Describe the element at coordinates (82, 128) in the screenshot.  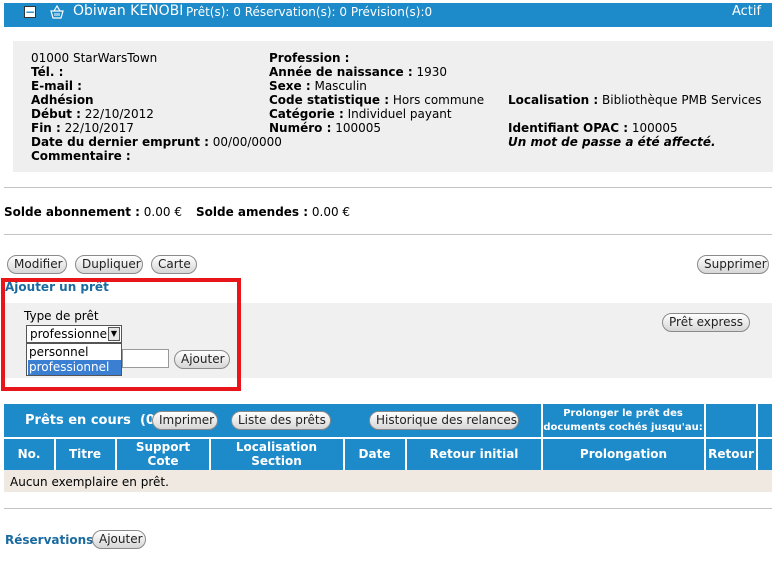
I see `fin-field: Fin : 22/10/2017` at that location.